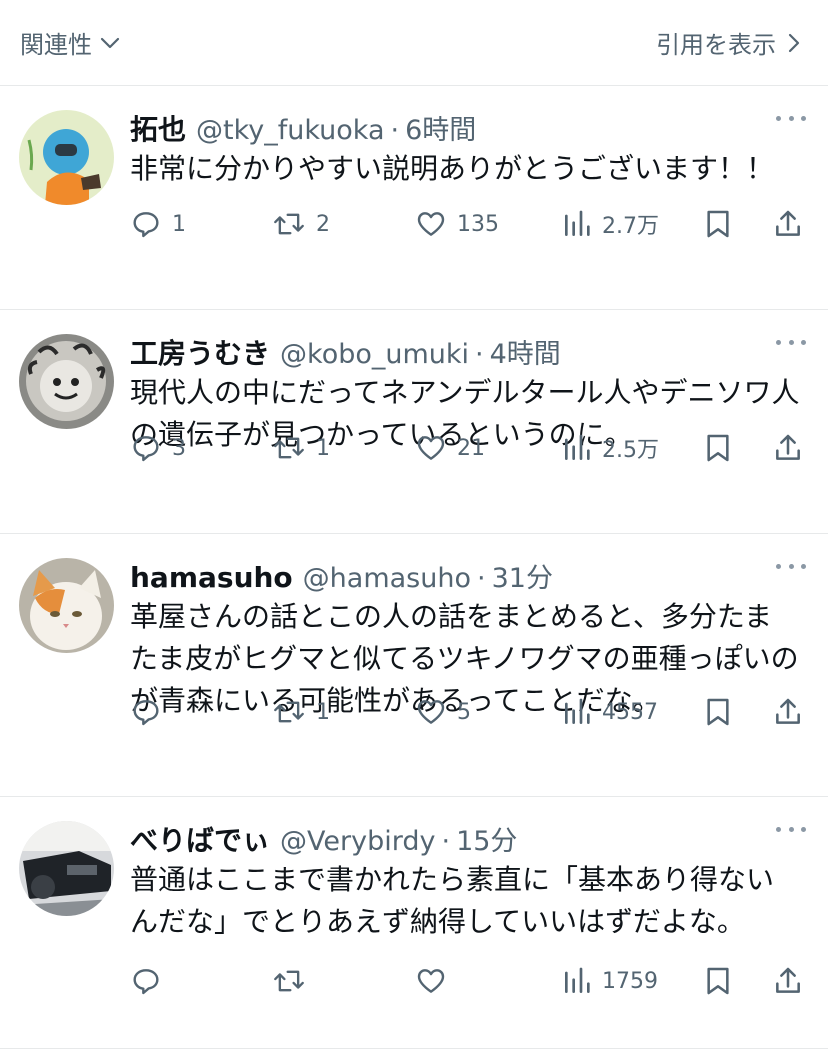 Image resolution: width=828 pixels, height=1049 pixels. I want to click on timestamp: 15分, so click(486, 838).